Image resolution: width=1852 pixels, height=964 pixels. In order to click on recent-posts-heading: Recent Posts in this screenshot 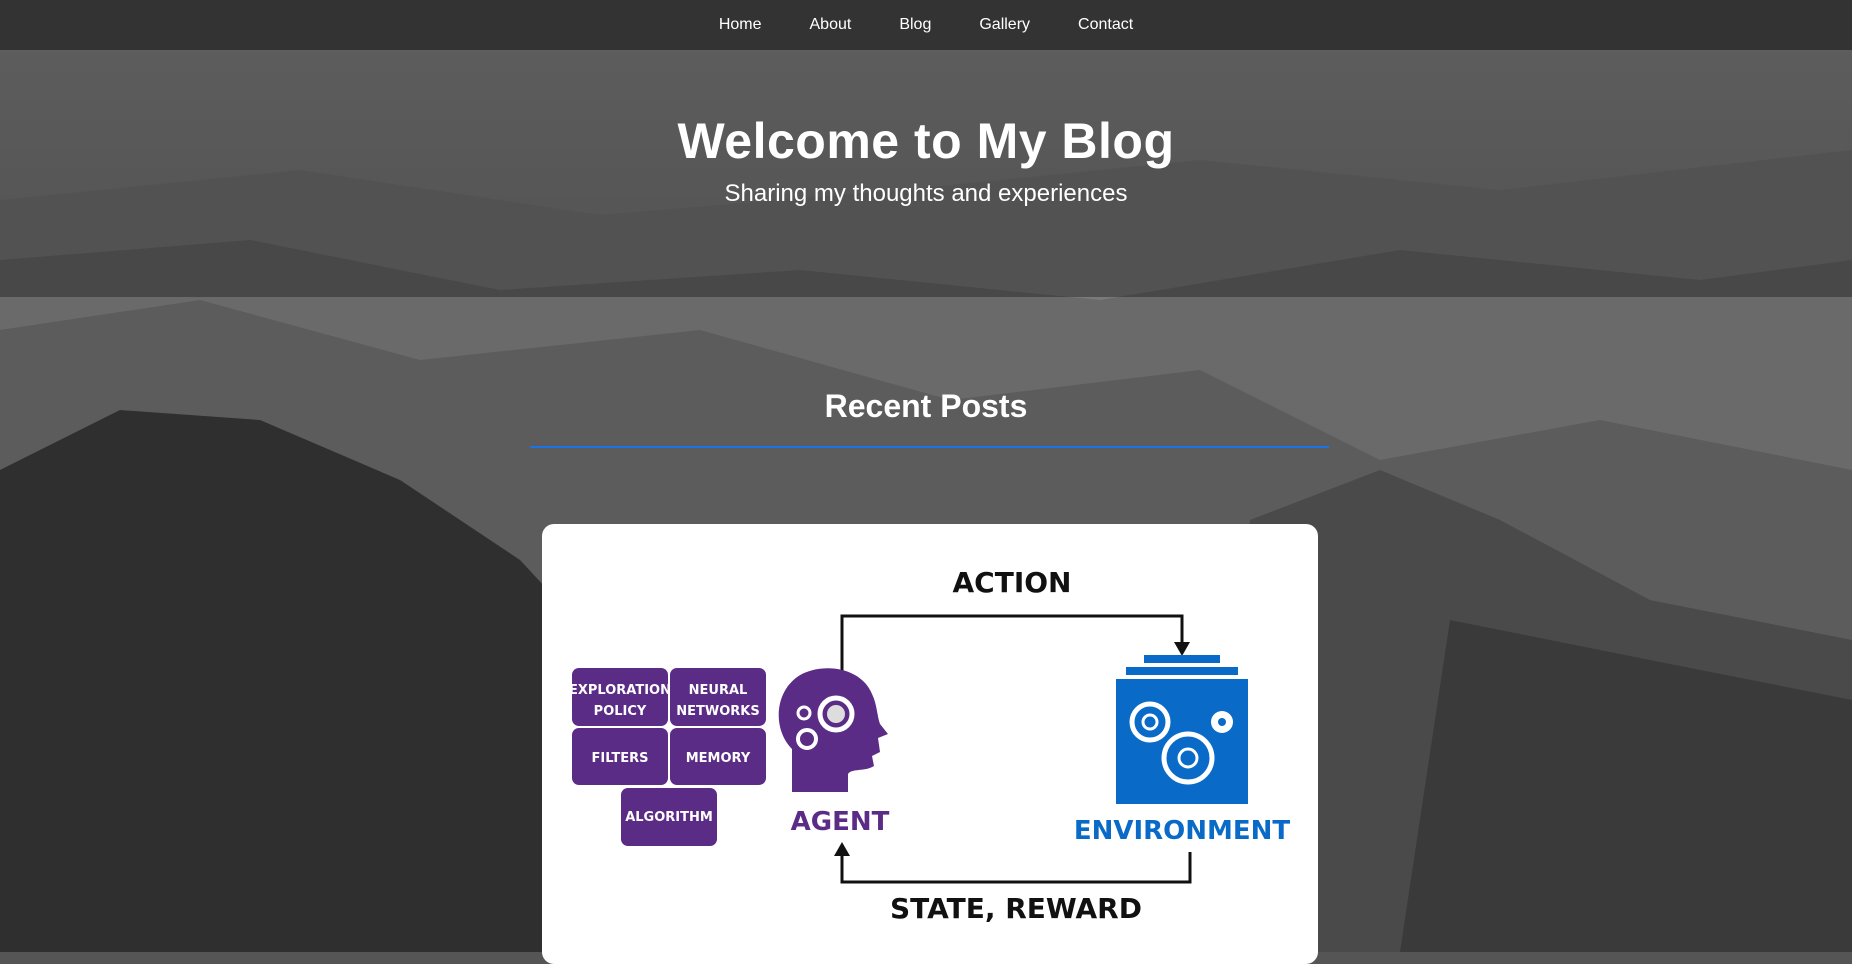, I will do `click(926, 406)`.